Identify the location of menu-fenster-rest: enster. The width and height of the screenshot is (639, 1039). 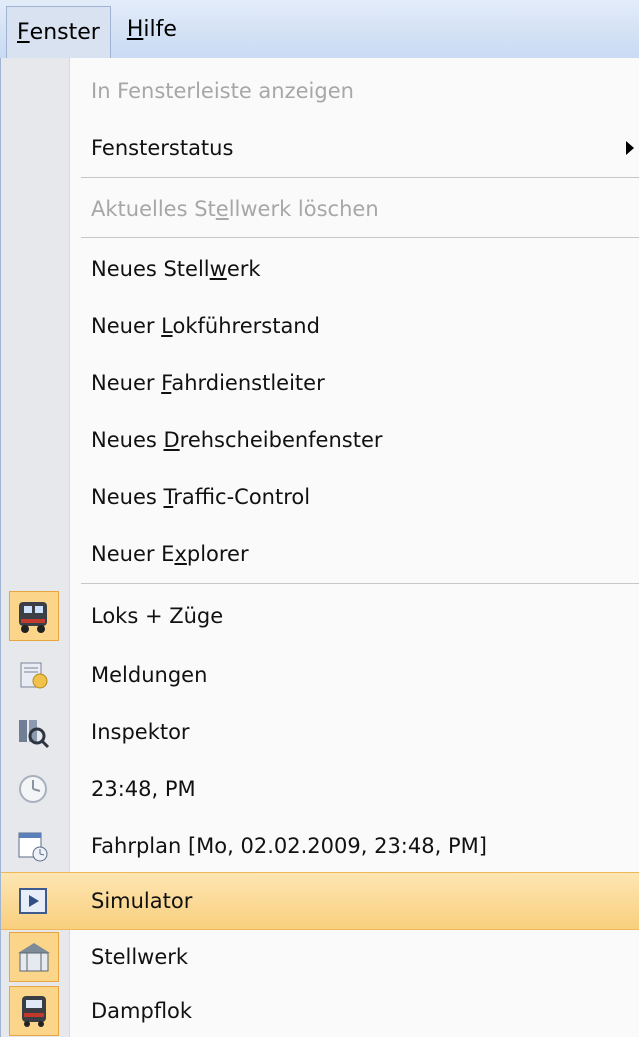
(64, 32).